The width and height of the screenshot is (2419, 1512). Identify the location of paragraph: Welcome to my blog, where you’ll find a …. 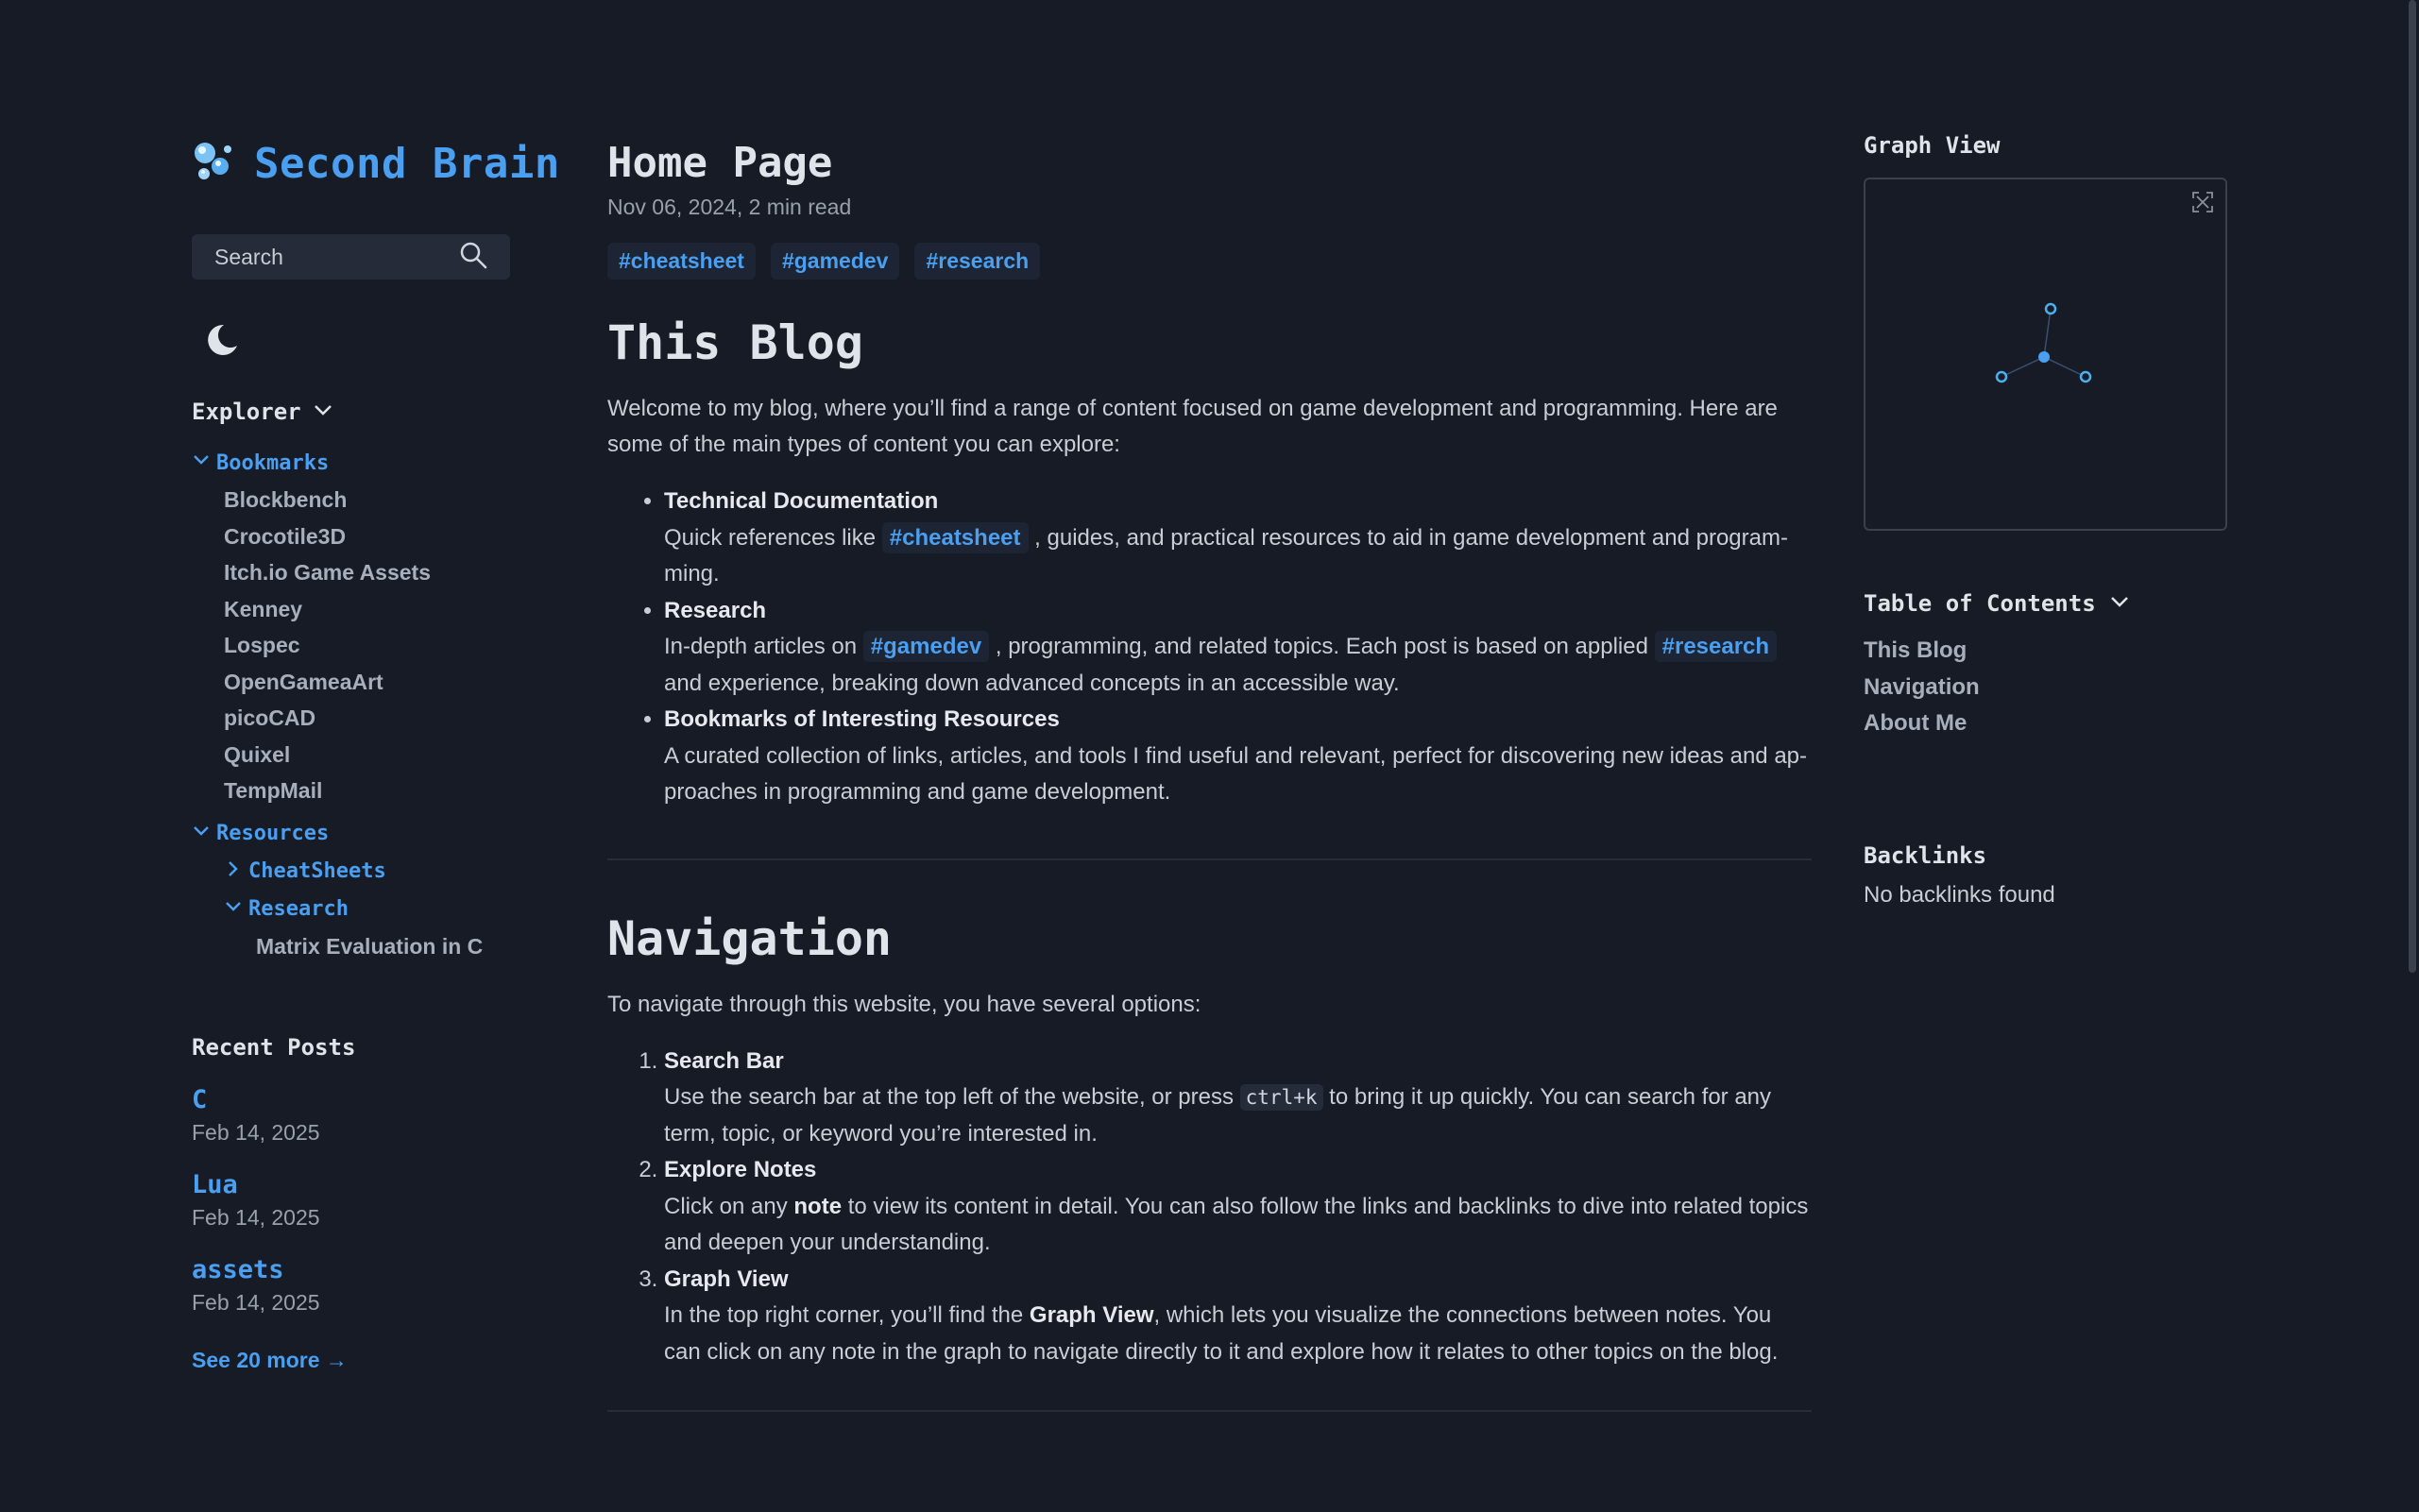
(1192, 426).